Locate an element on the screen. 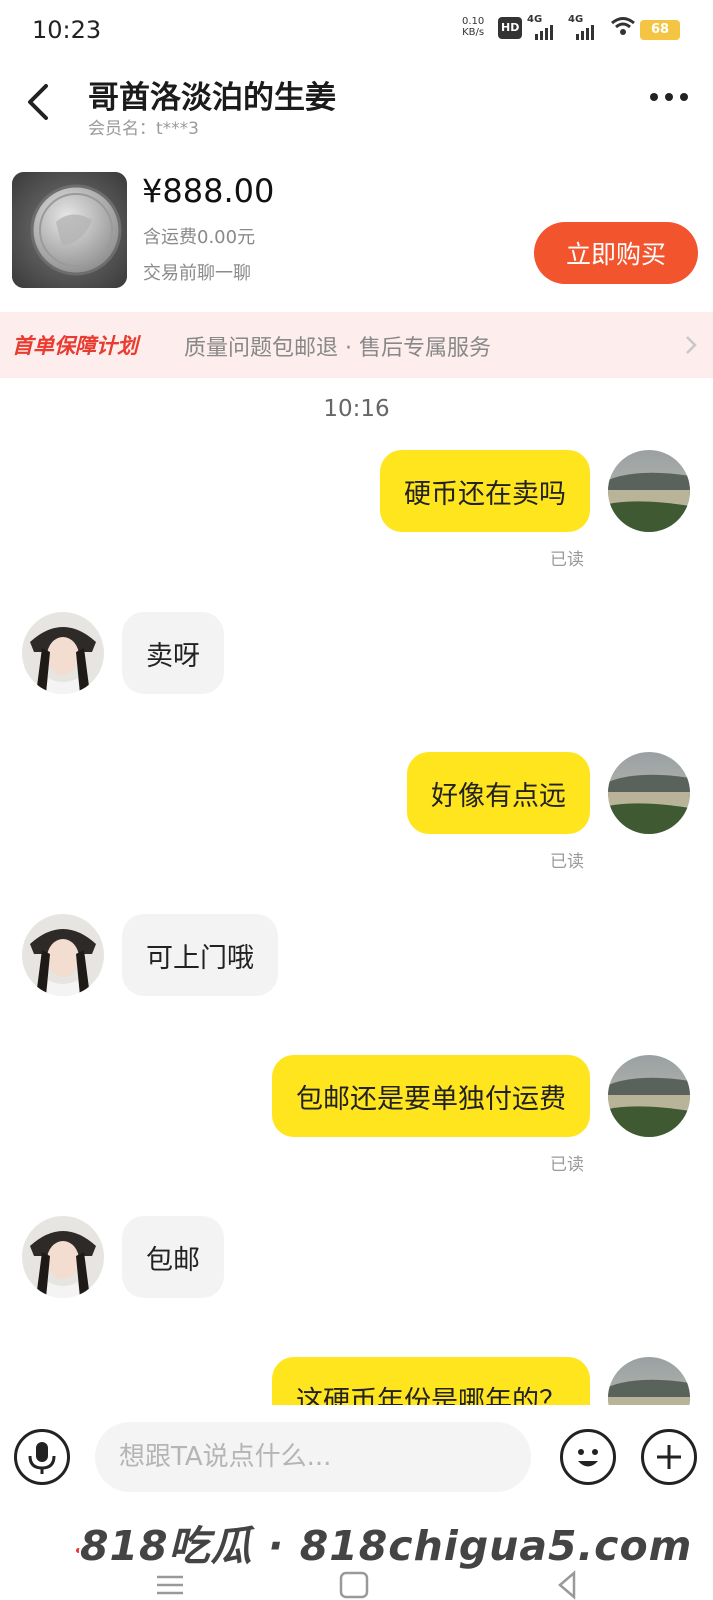  emoji-button is located at coordinates (588, 1457).